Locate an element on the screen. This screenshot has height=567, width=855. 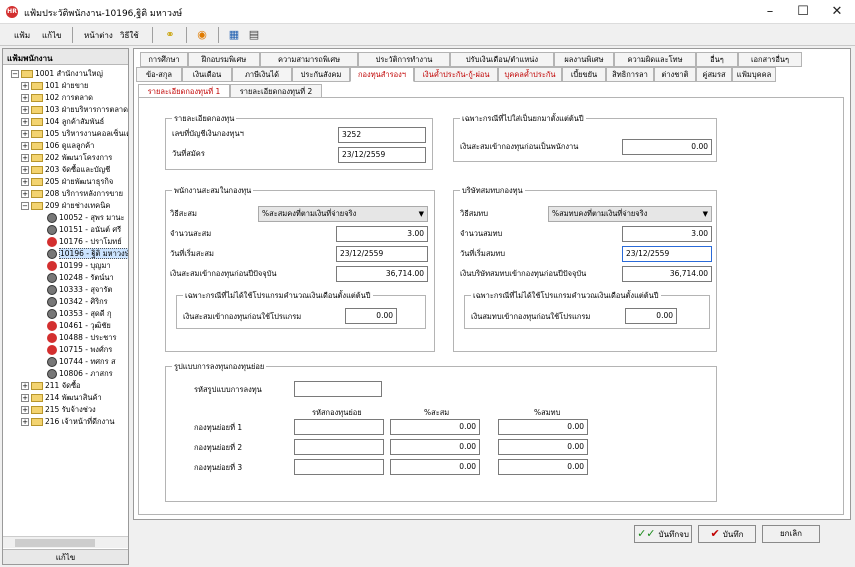
main-tab: เงินเดือน is located at coordinates (207, 74).